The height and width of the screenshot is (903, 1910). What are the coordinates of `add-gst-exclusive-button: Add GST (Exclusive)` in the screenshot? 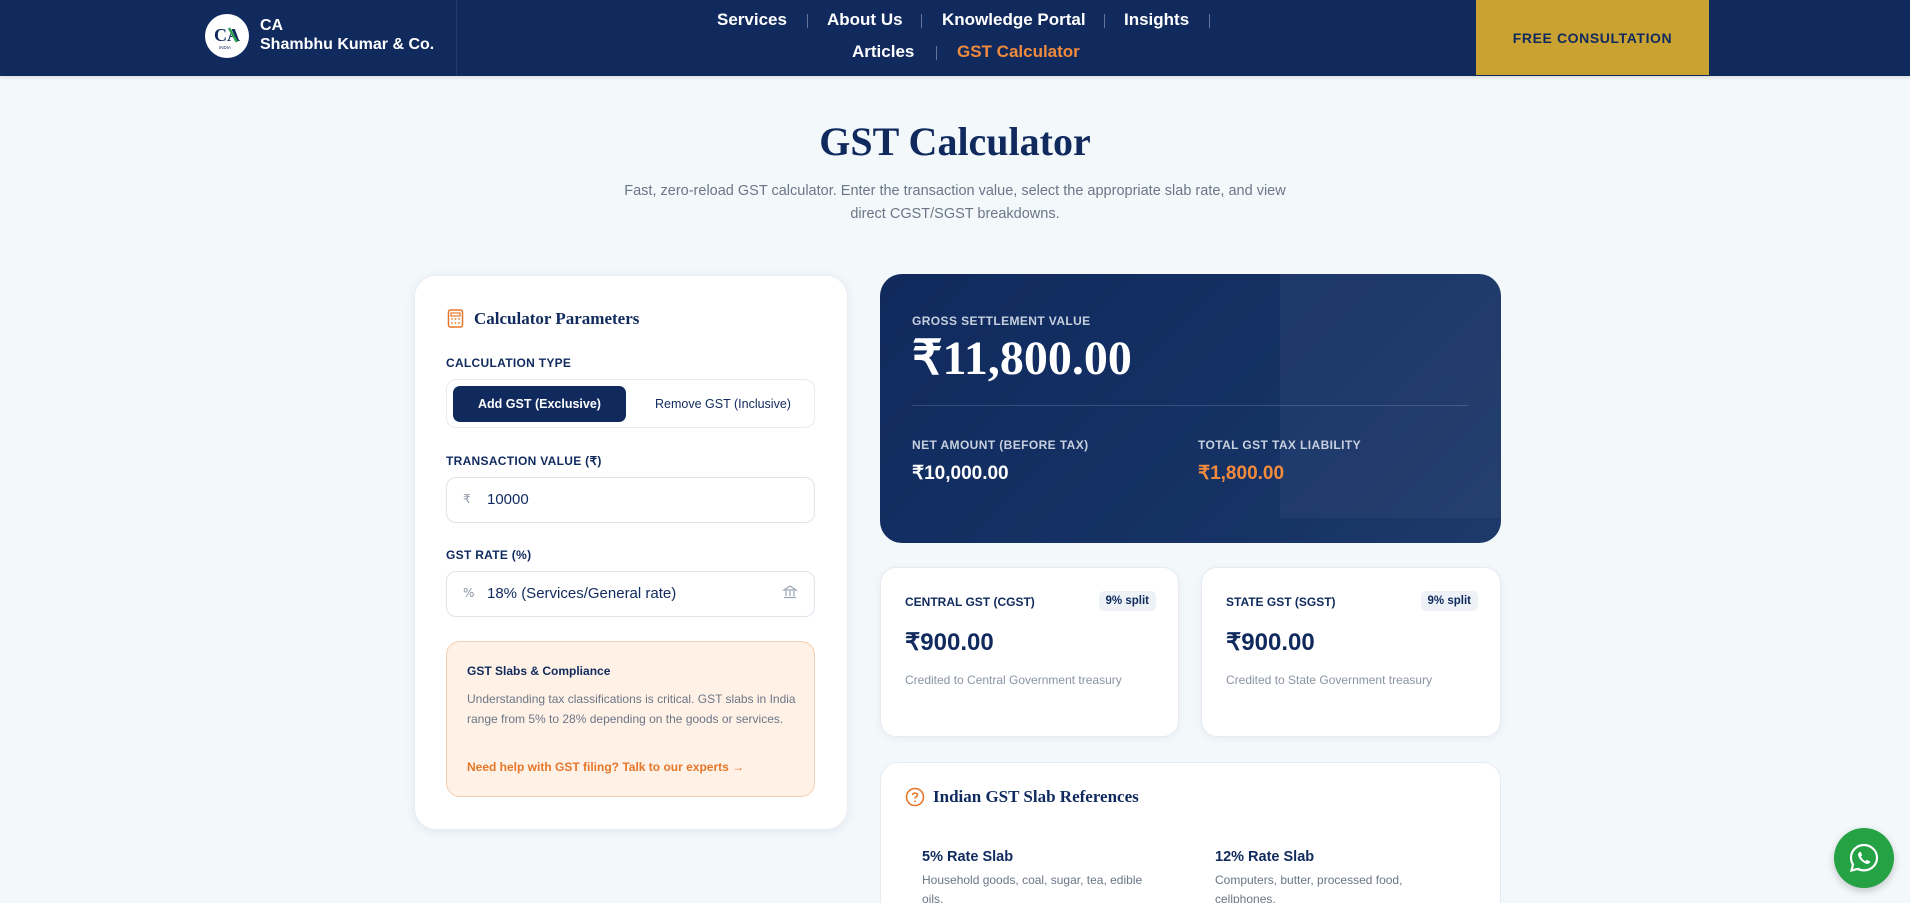 It's located at (539, 404).